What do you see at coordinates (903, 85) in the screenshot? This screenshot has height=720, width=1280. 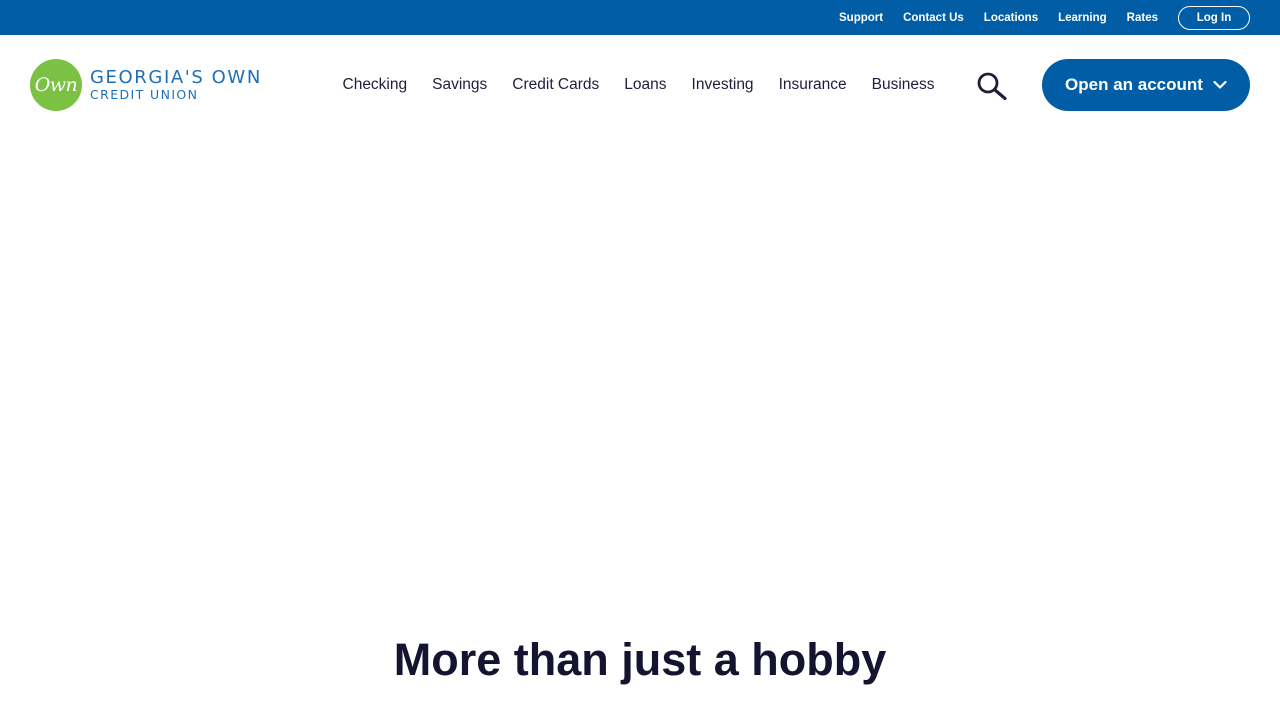 I see `nav-item-business: Business` at bounding box center [903, 85].